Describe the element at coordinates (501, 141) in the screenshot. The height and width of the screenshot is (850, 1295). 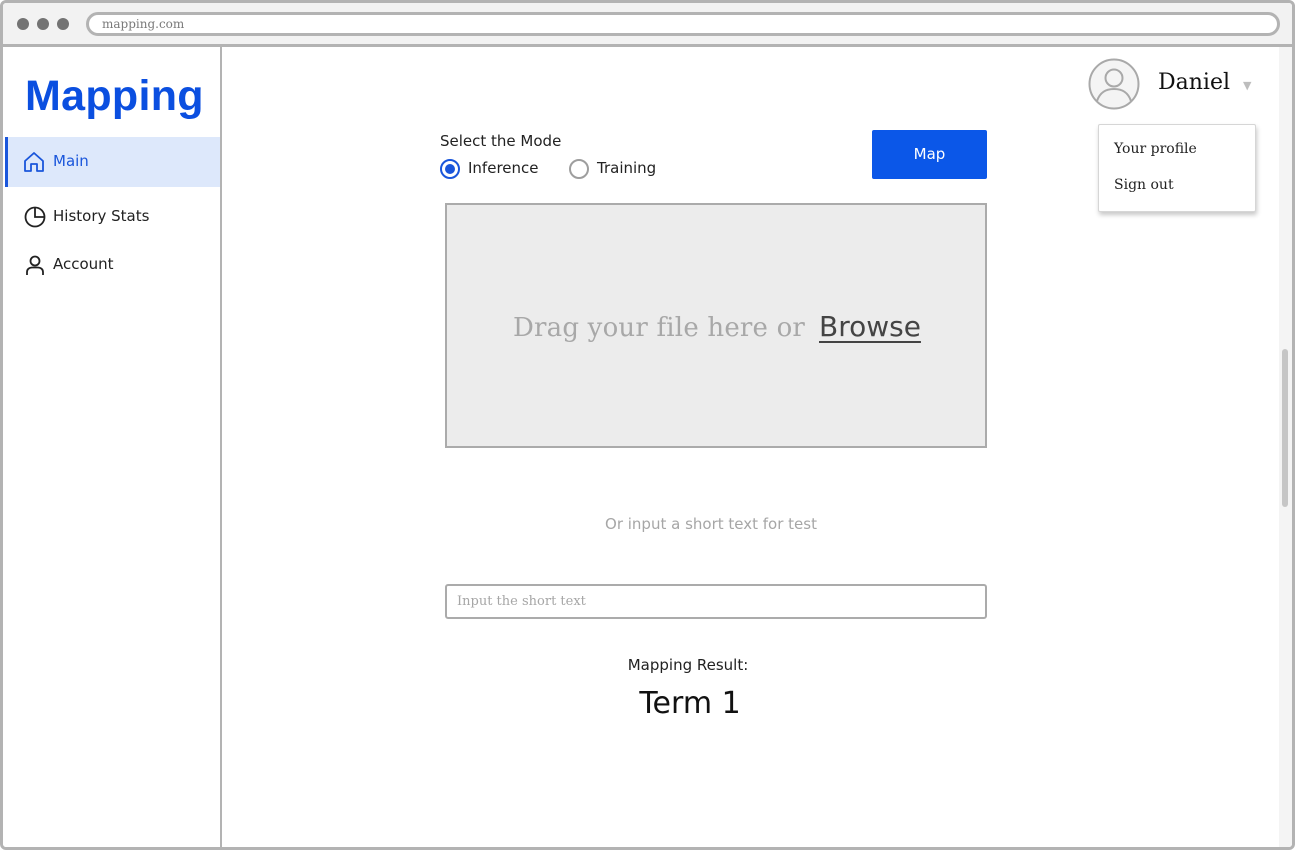
I see `mode-title: Select the Mode` at that location.